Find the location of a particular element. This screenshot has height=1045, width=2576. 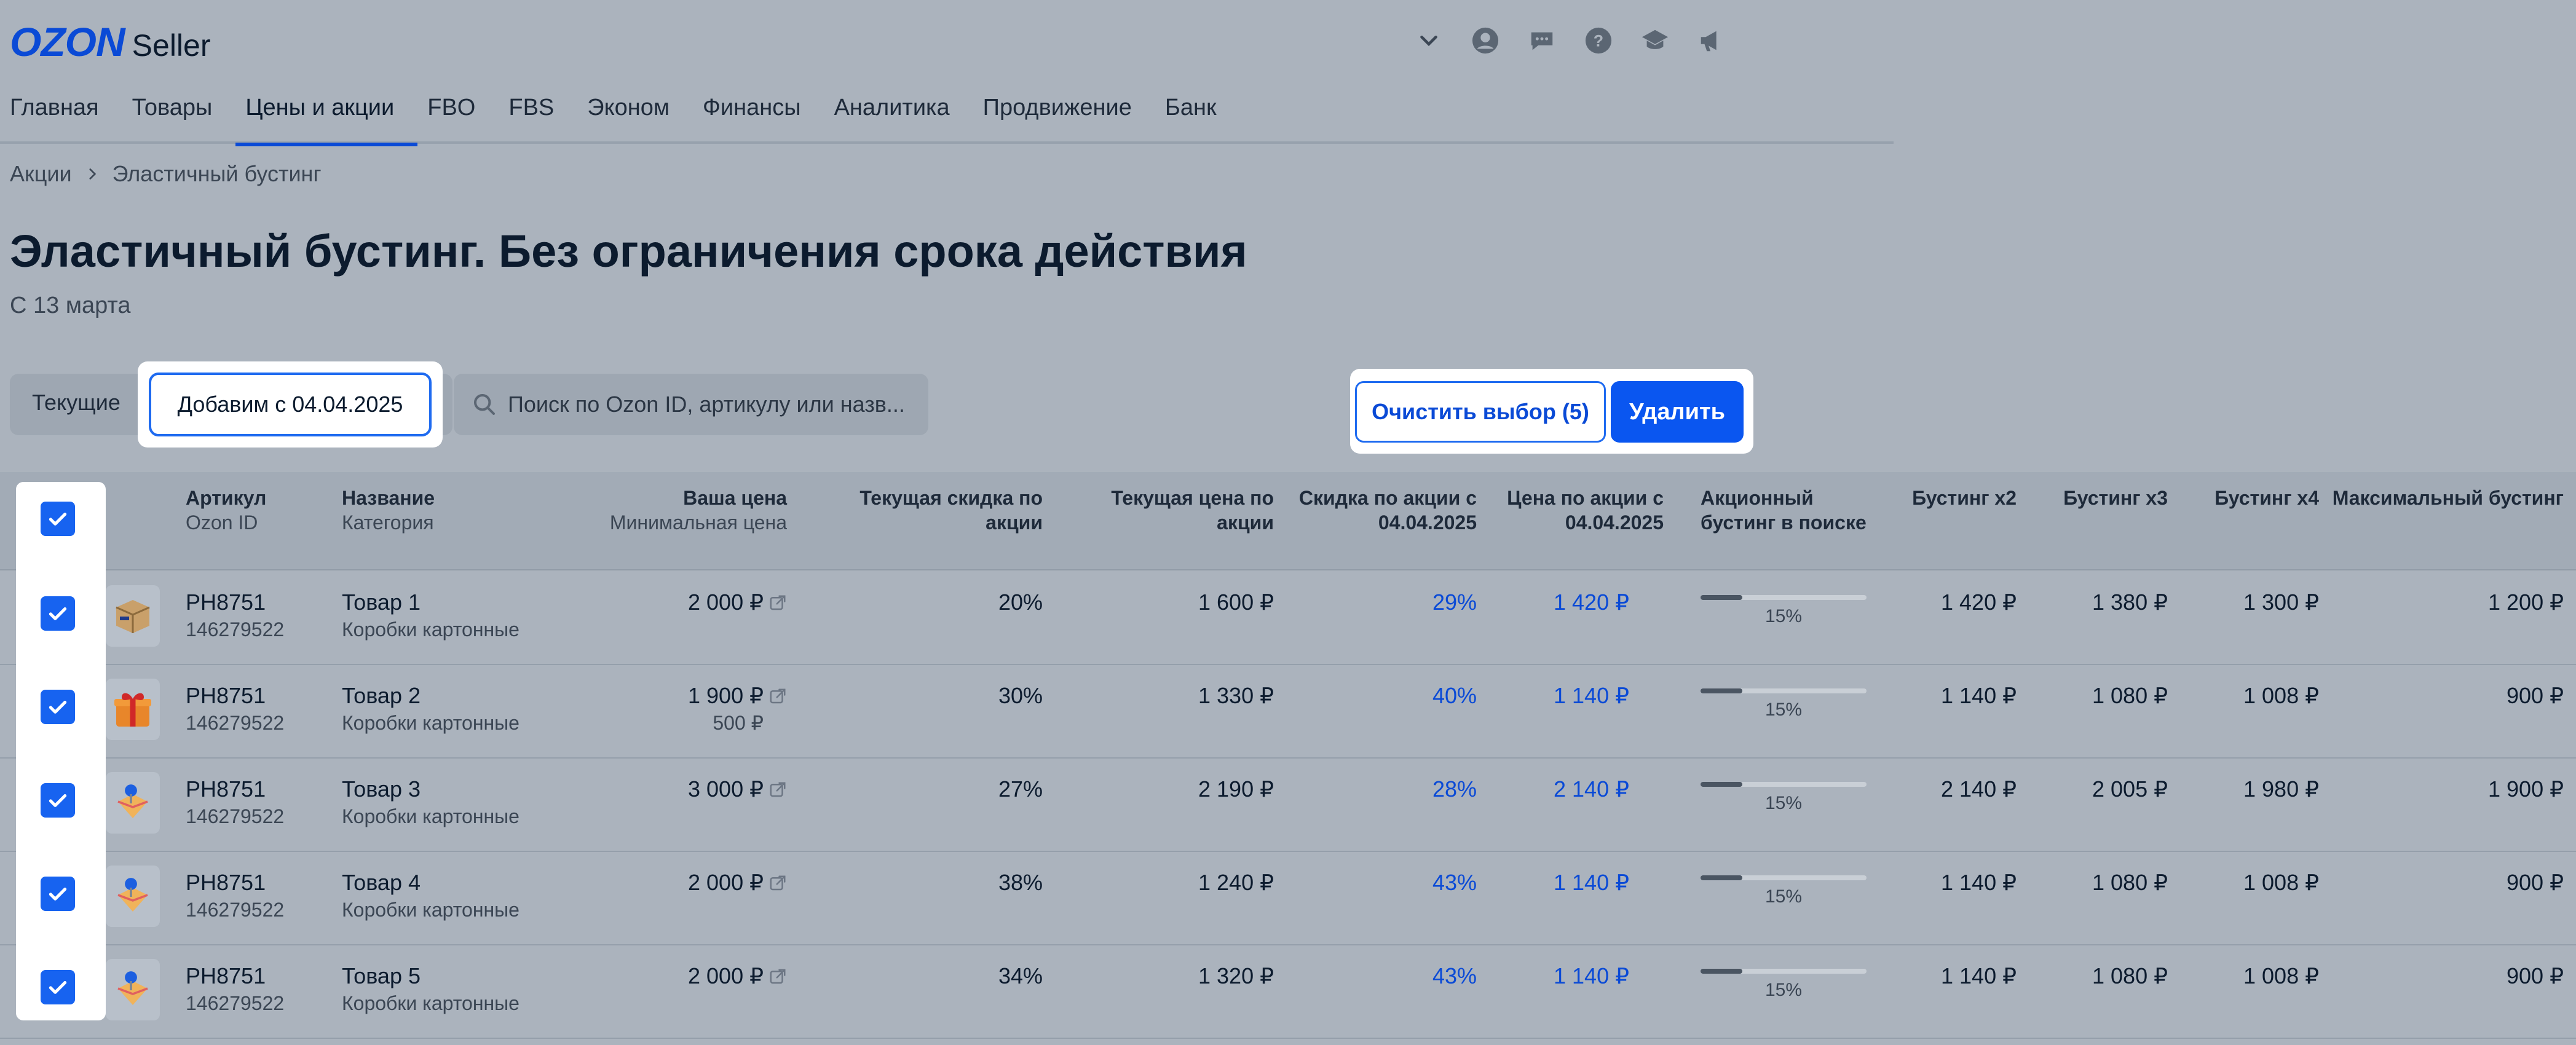

clear-selection-button: Очистить выбор (5) is located at coordinates (1480, 412).